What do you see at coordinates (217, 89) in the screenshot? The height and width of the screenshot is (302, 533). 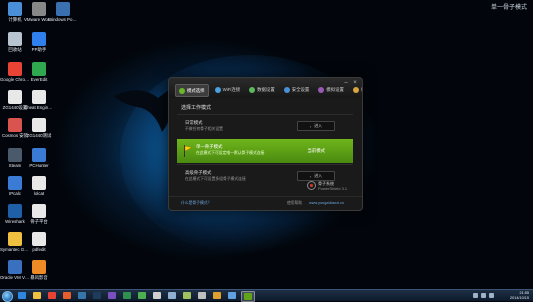 I see `wifi-icon` at bounding box center [217, 89].